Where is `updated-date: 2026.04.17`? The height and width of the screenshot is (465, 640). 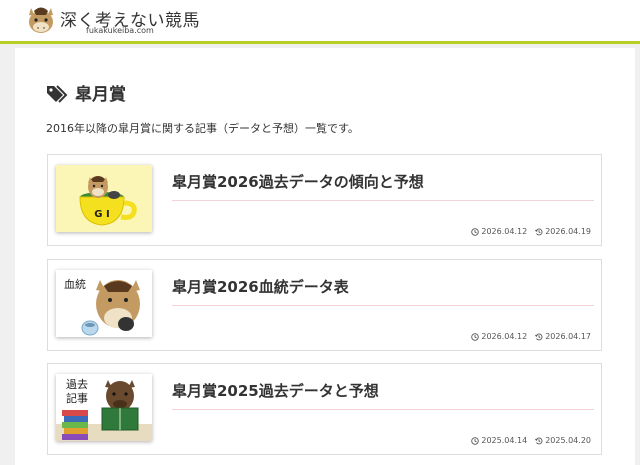
updated-date: 2026.04.17 is located at coordinates (563, 336).